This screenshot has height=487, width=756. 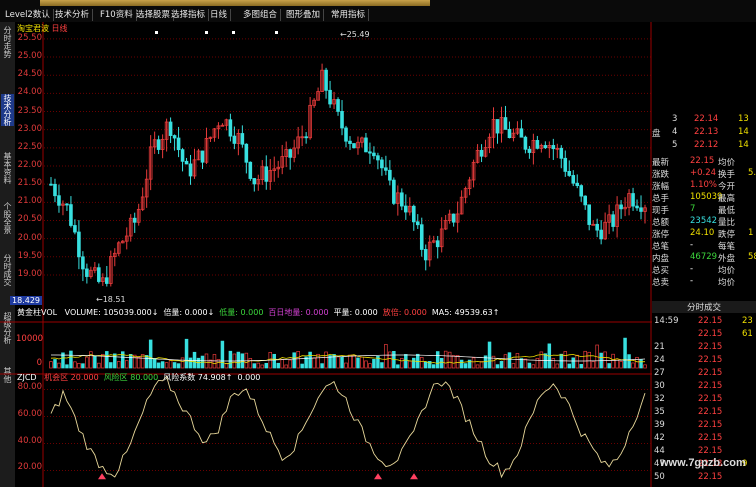 I want to click on quote-cell: 13, so click(x=743, y=119).